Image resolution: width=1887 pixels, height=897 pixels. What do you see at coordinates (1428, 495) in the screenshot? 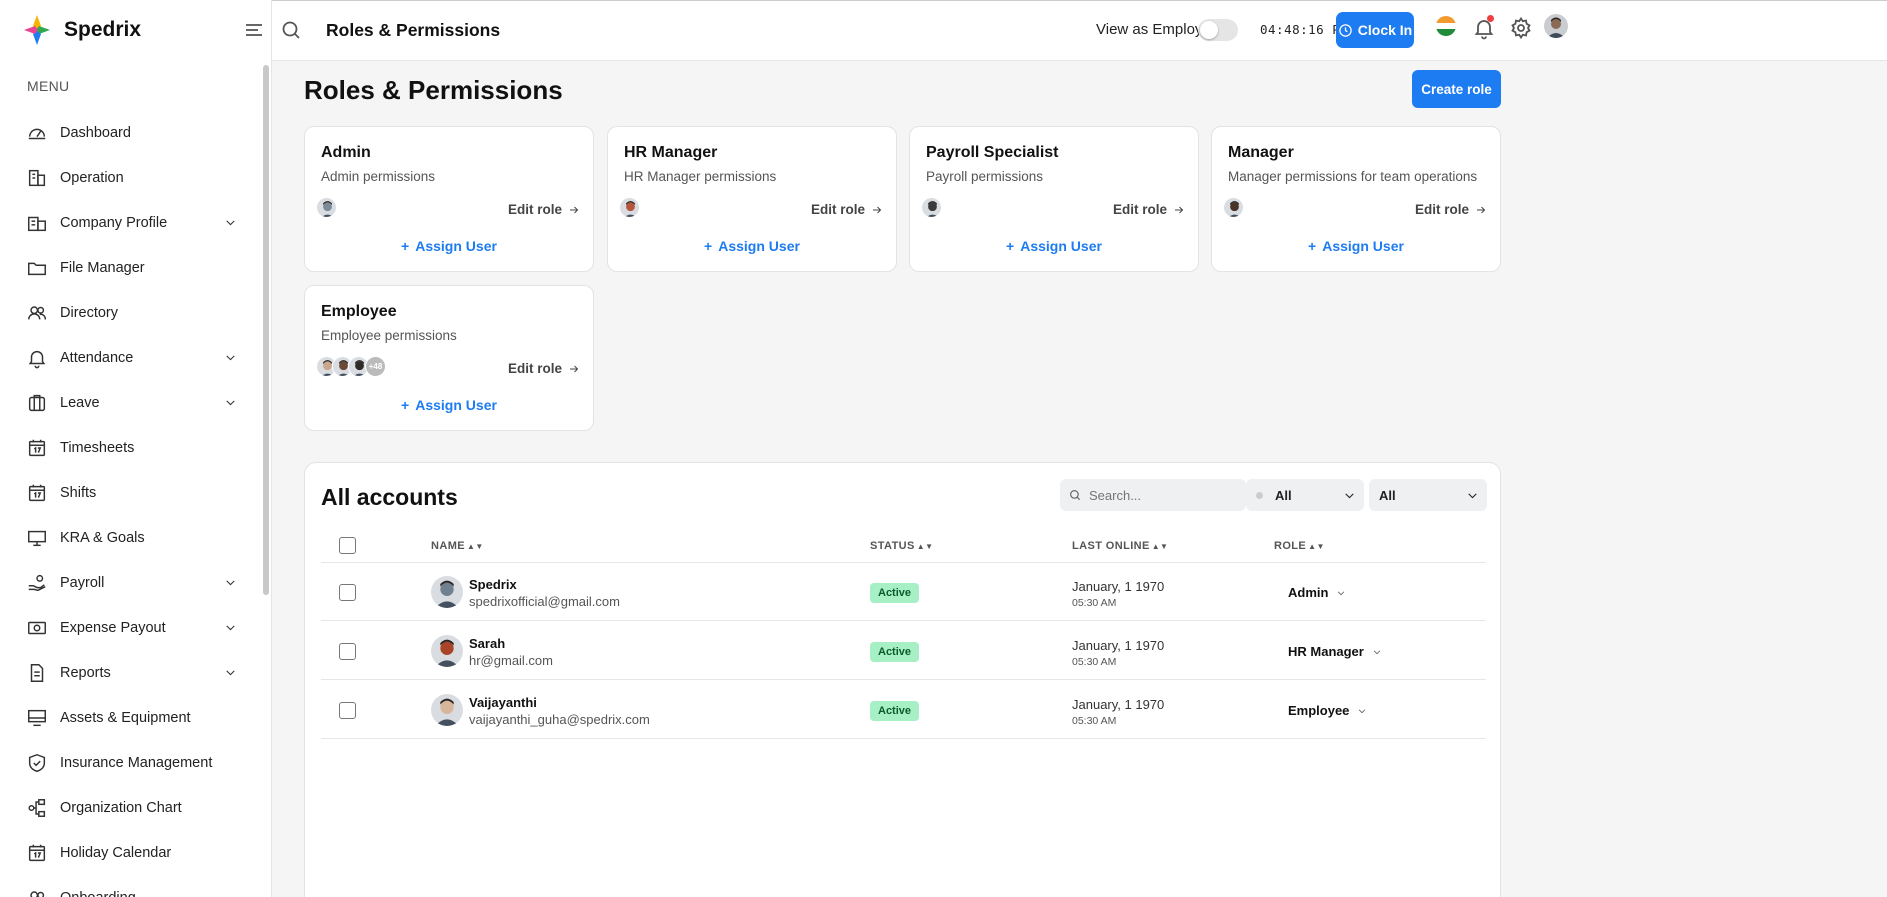
I see `role-filter-select: All` at bounding box center [1428, 495].